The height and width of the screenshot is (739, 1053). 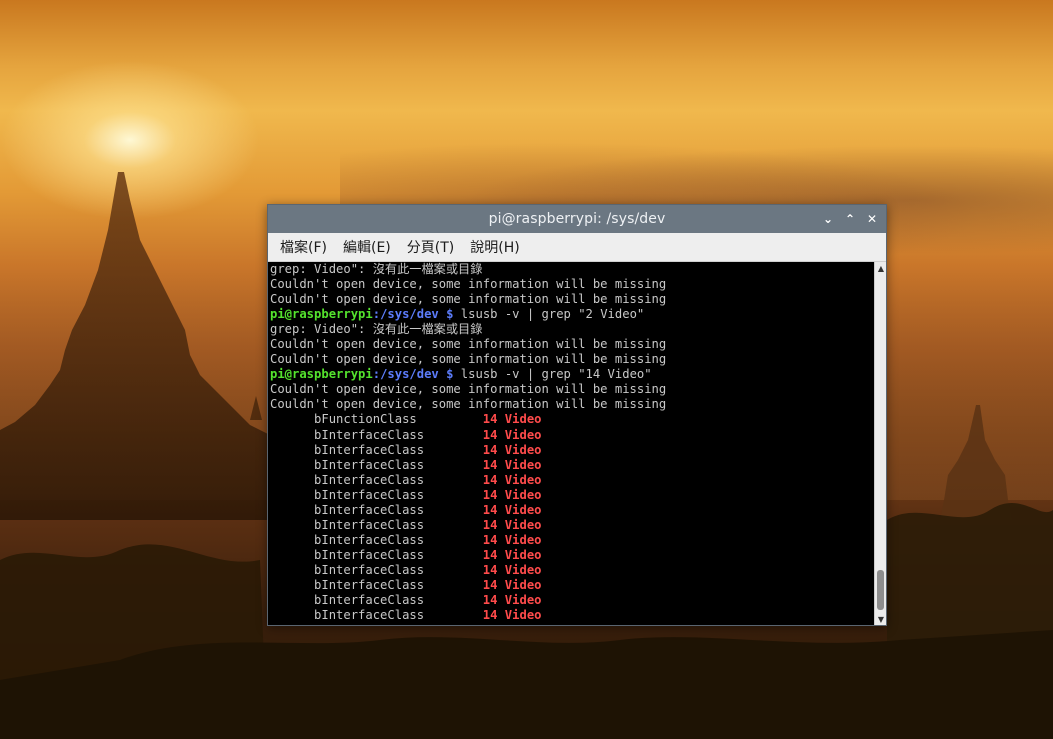 I want to click on menu-file: 檔案(F), so click(x=303, y=247).